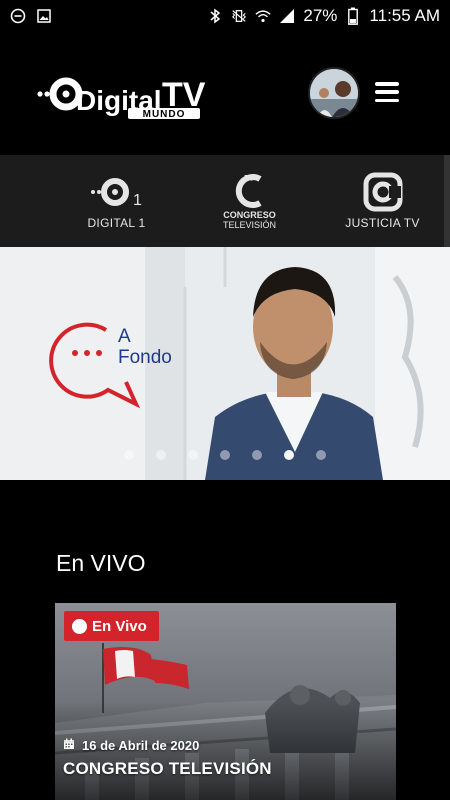 The width and height of the screenshot is (450, 800). What do you see at coordinates (447, 201) in the screenshot?
I see `strip-scroll-edge` at bounding box center [447, 201].